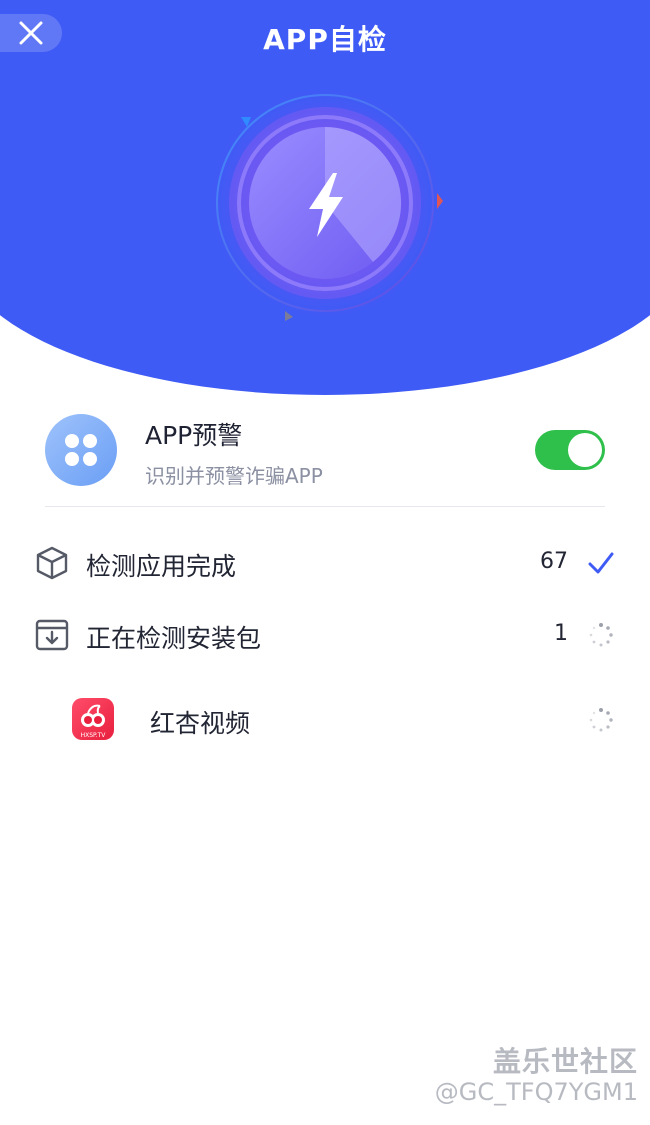  Describe the element at coordinates (325, 720) in the screenshot. I see `scanned-app-item: HXSP.TV 红杏视频` at that location.